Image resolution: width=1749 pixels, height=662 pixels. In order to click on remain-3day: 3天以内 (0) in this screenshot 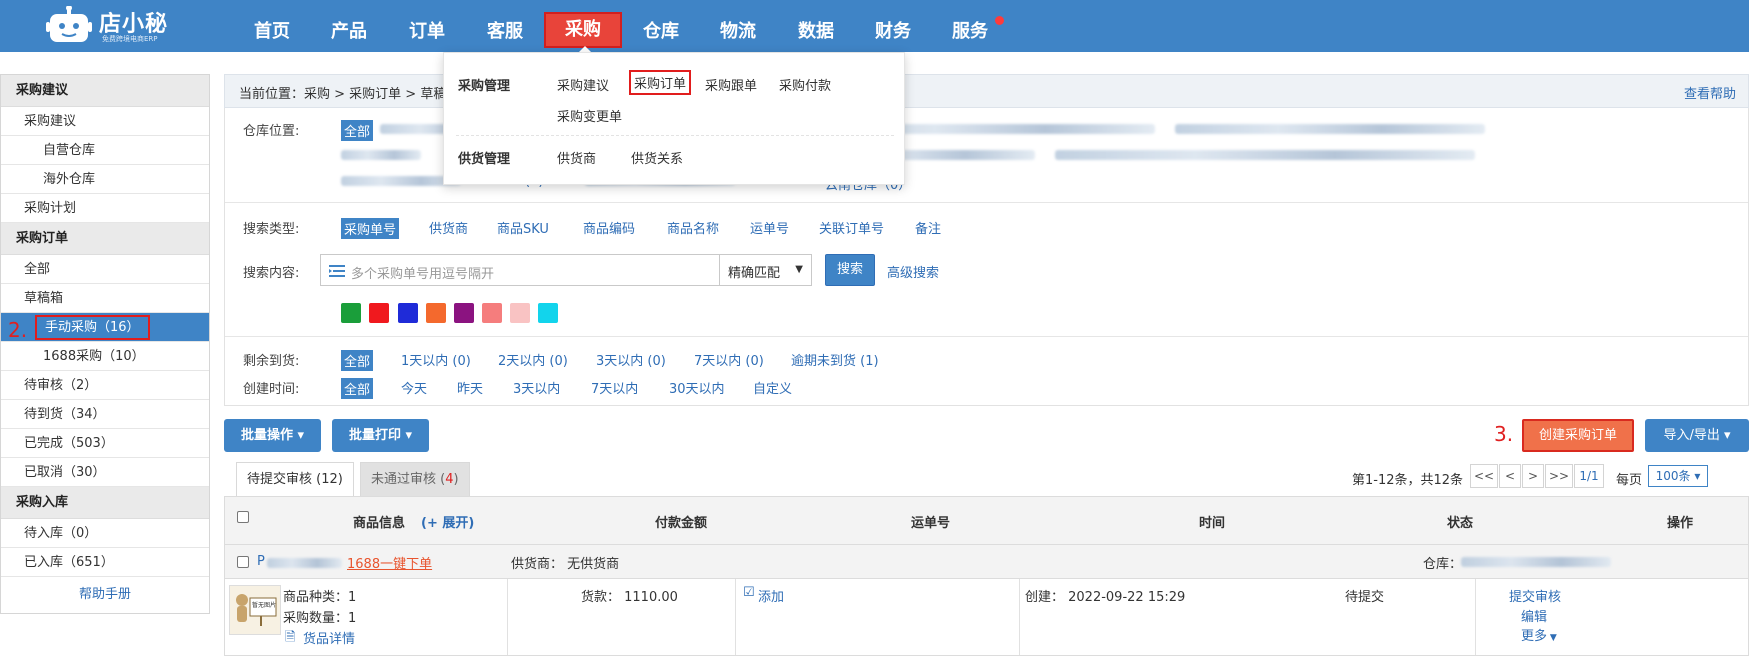, I will do `click(631, 359)`.